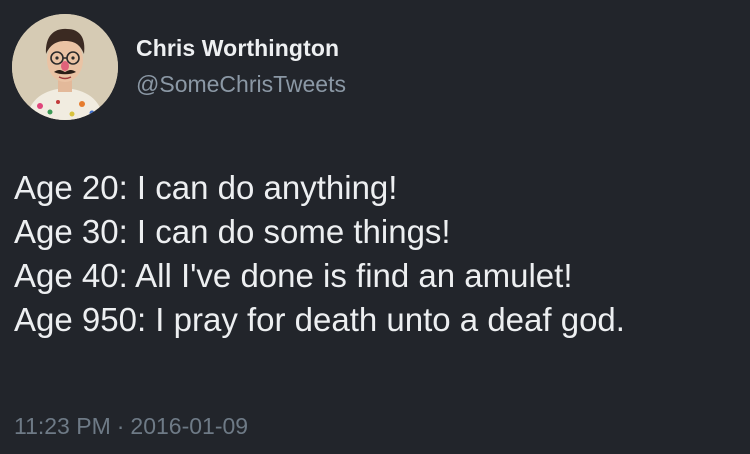 The height and width of the screenshot is (454, 750). Describe the element at coordinates (232, 231) in the screenshot. I see `tweet-line-2: Age 30: I can do some things!` at that location.